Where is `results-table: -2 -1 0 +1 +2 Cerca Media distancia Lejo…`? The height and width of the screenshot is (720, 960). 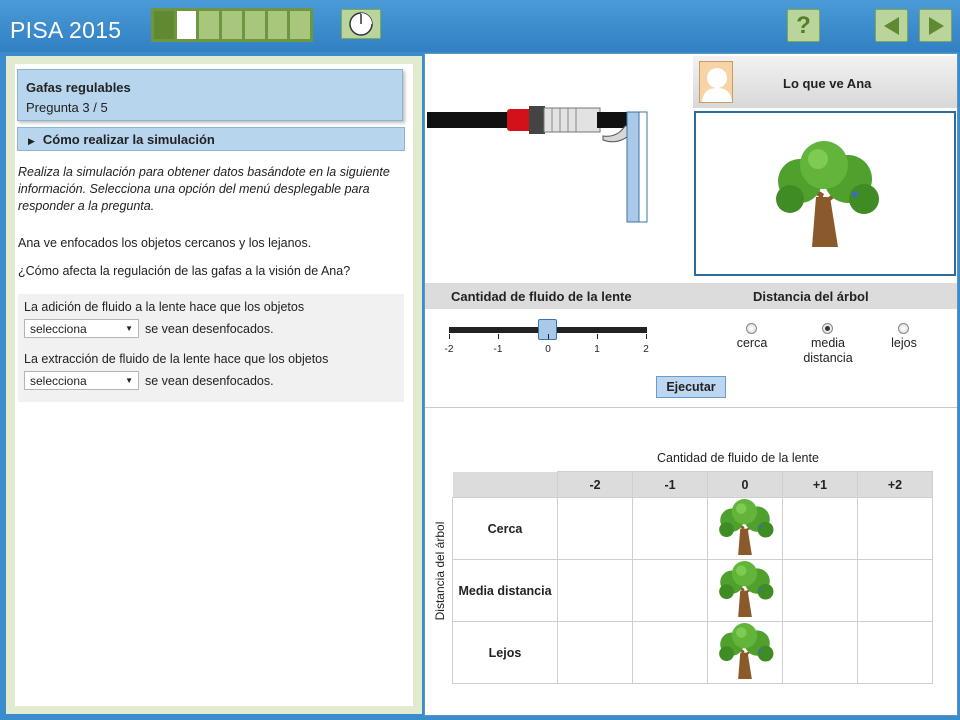
results-table: -2 -1 0 +1 +2 Cerca Media distancia Lejo… is located at coordinates (692, 577).